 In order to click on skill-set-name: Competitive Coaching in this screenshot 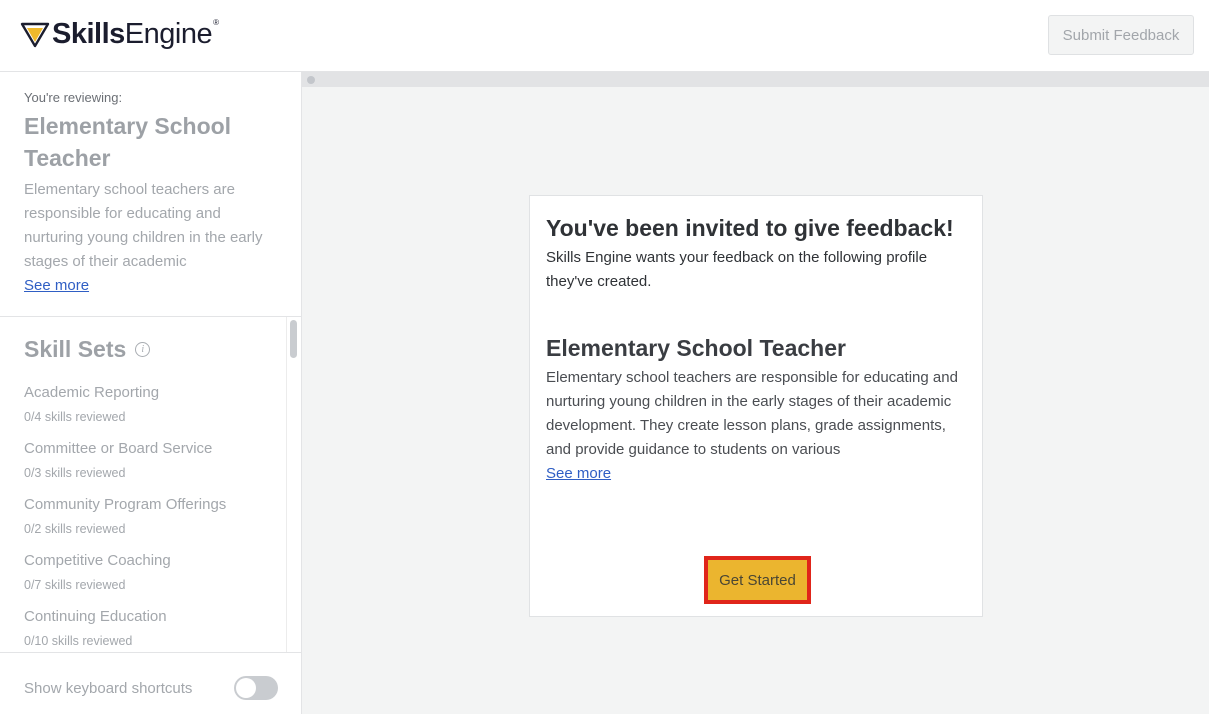, I will do `click(97, 560)`.